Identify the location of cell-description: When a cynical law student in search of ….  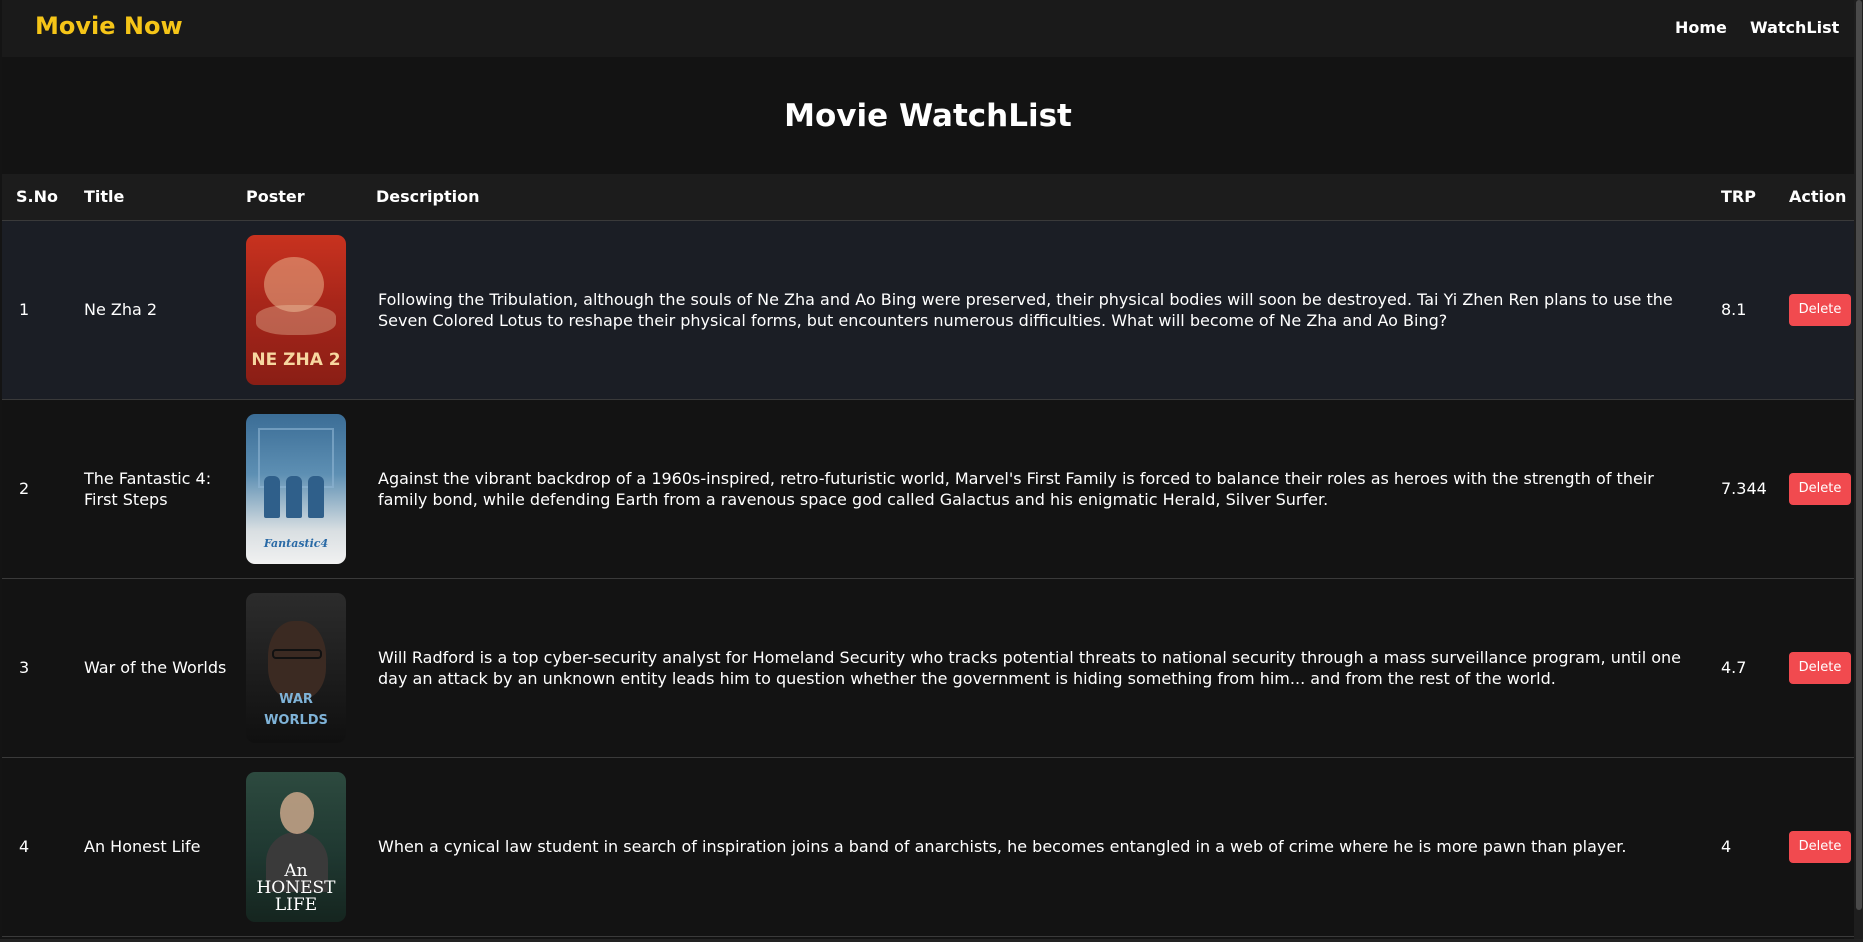
(1002, 846).